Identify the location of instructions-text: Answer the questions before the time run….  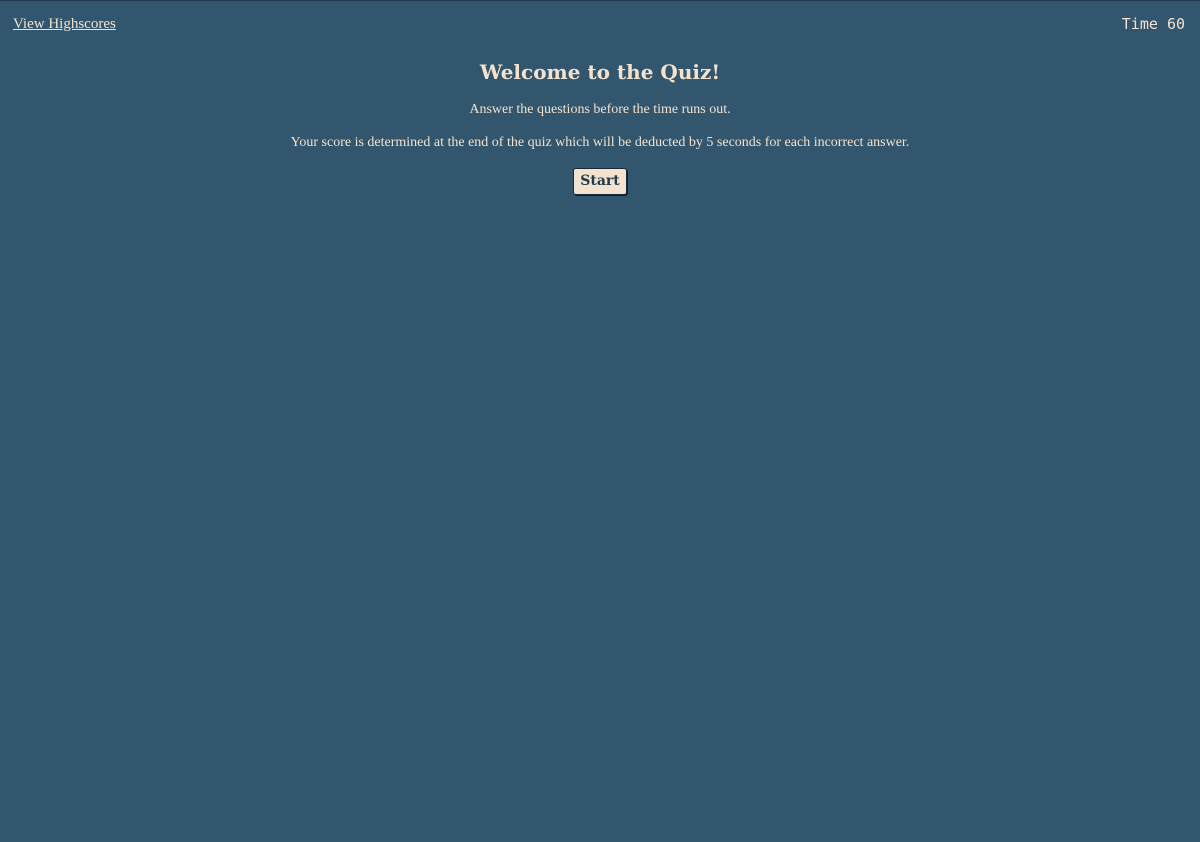
(600, 109).